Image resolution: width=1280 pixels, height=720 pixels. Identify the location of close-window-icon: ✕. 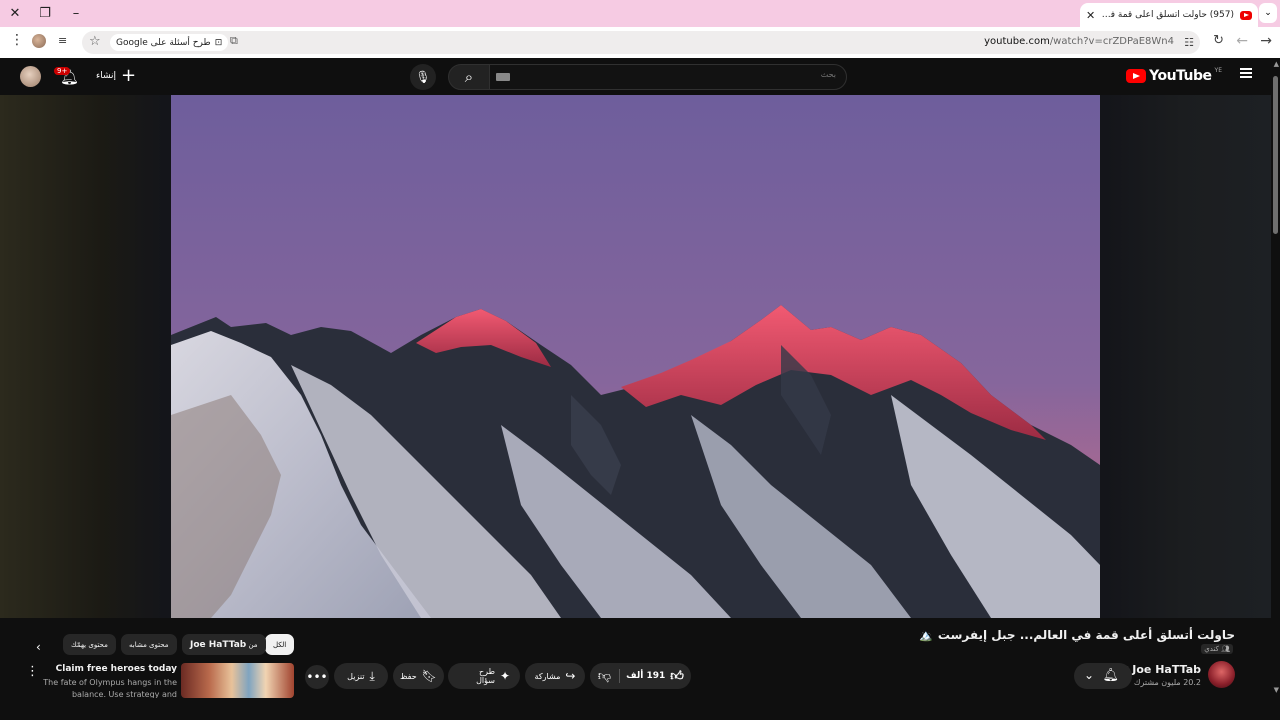
(15, 13).